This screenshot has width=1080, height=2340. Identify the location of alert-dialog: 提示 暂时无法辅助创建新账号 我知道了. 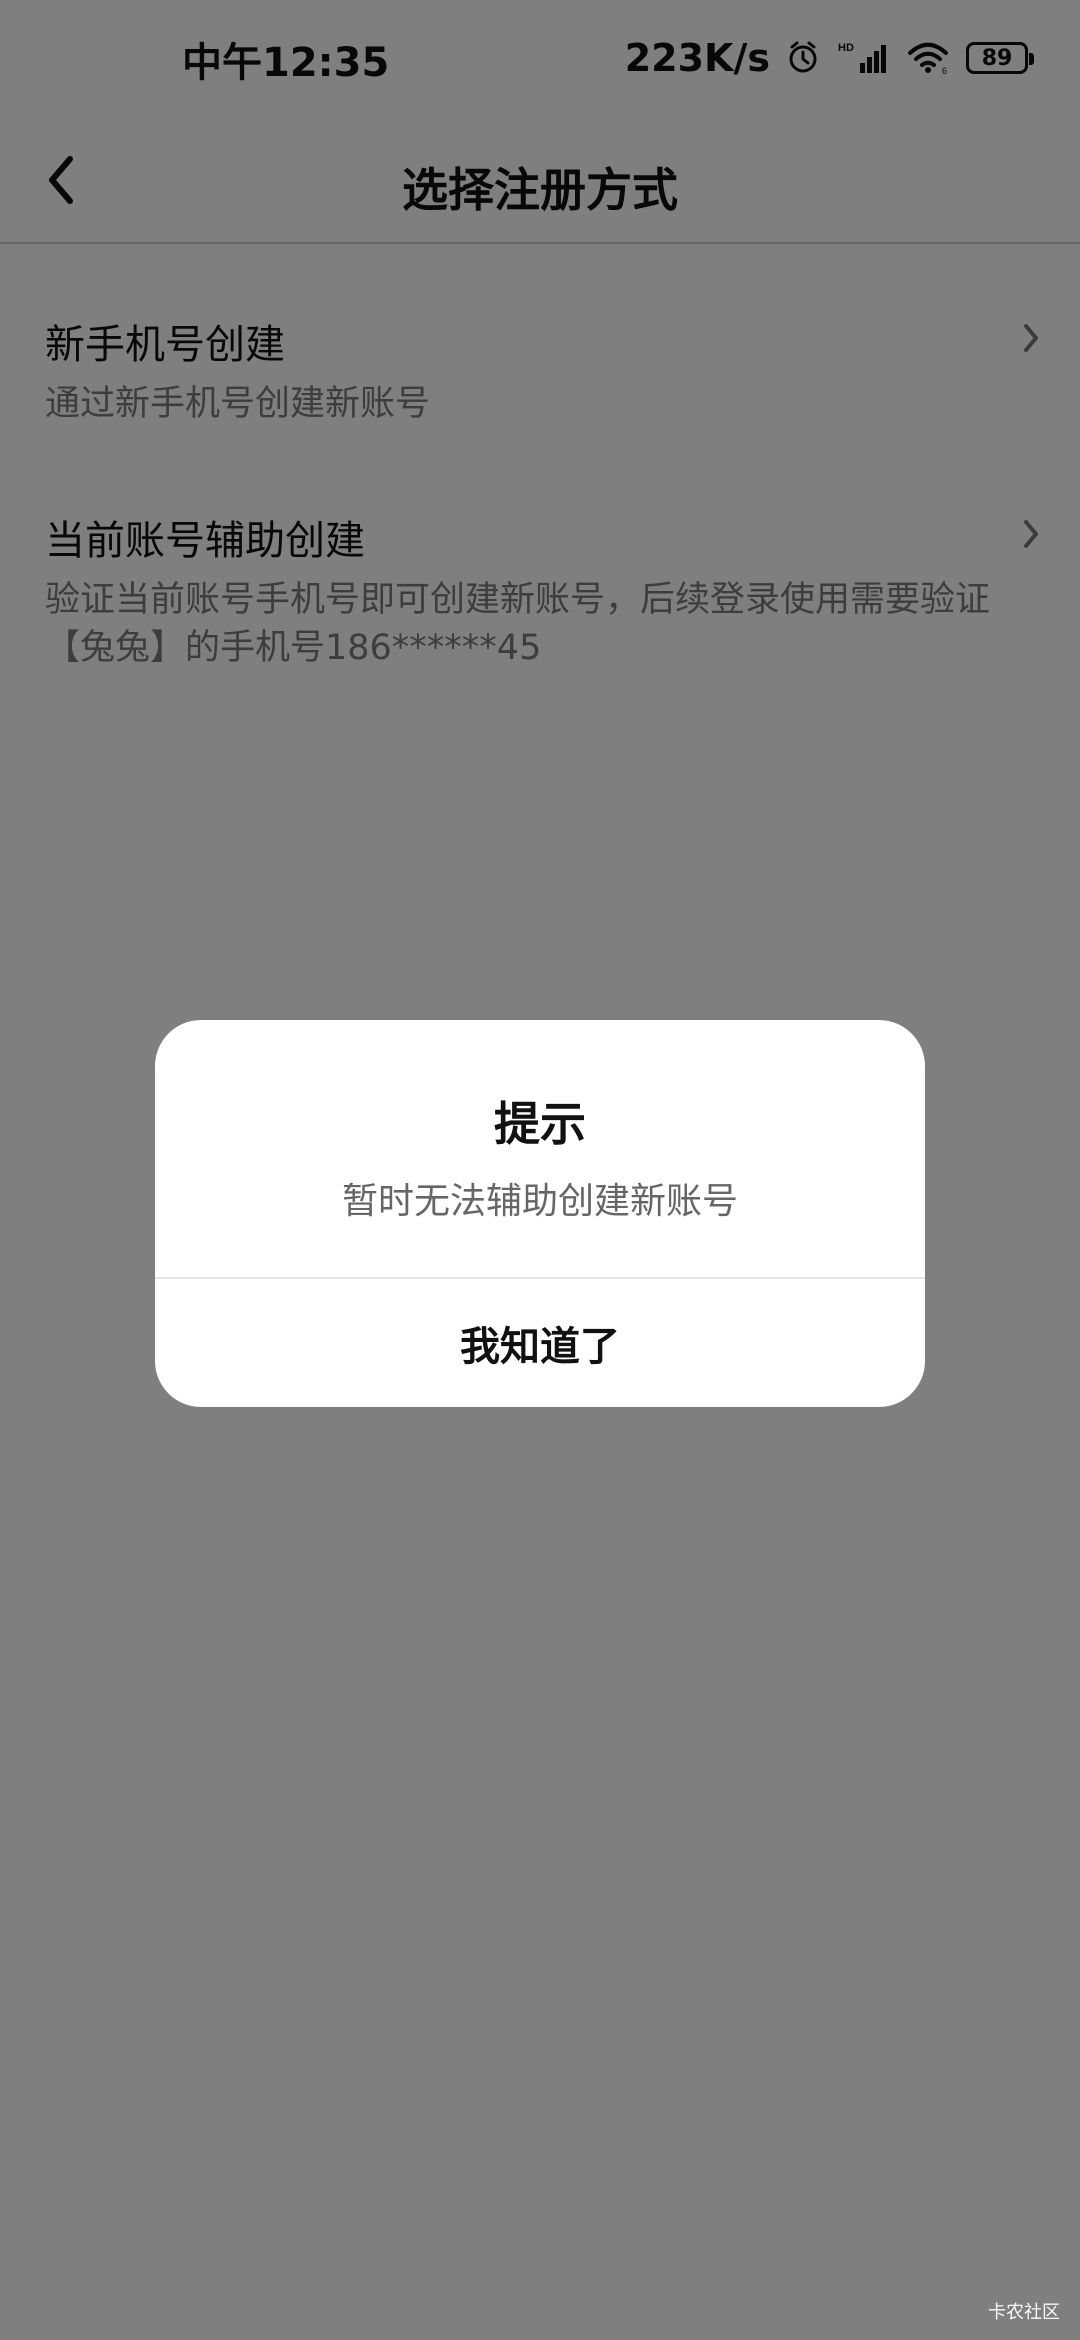
(540, 1213).